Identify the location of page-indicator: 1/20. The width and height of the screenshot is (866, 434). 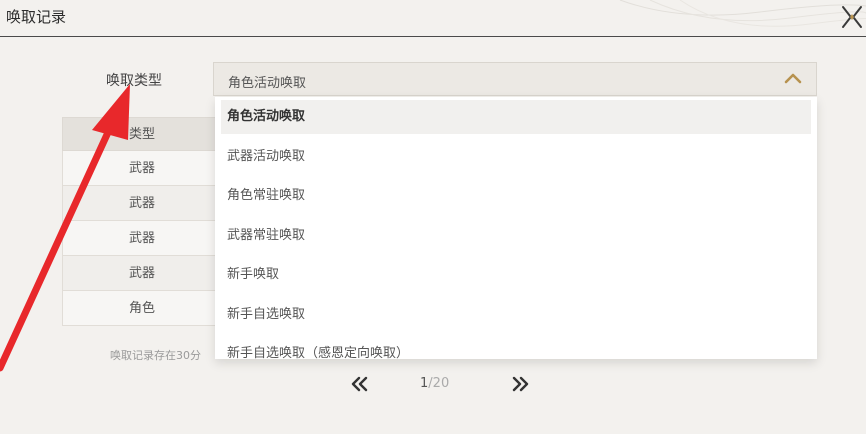
(434, 383).